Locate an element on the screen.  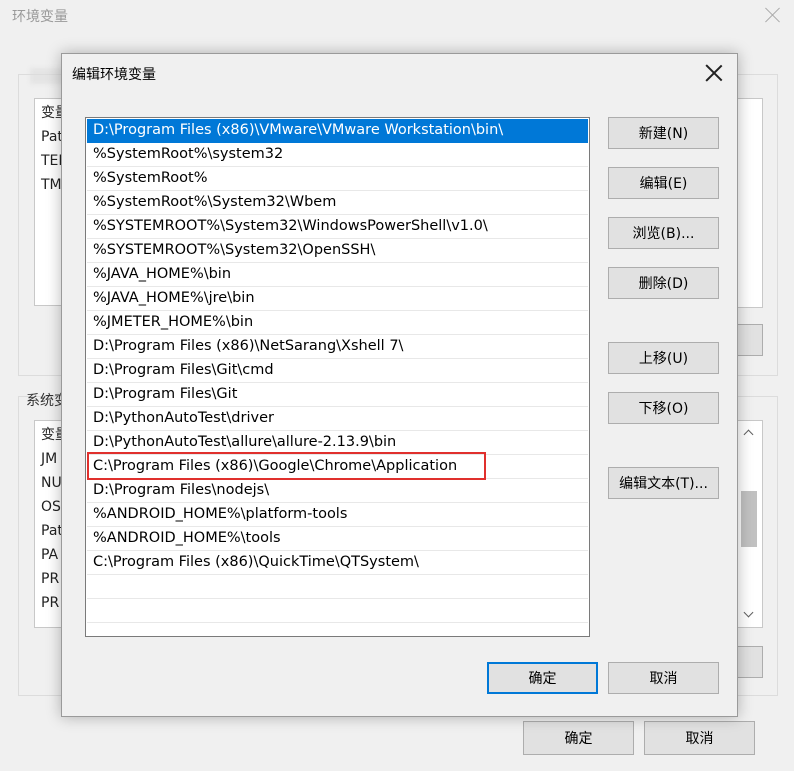
ok-button: 确定 is located at coordinates (542, 678).